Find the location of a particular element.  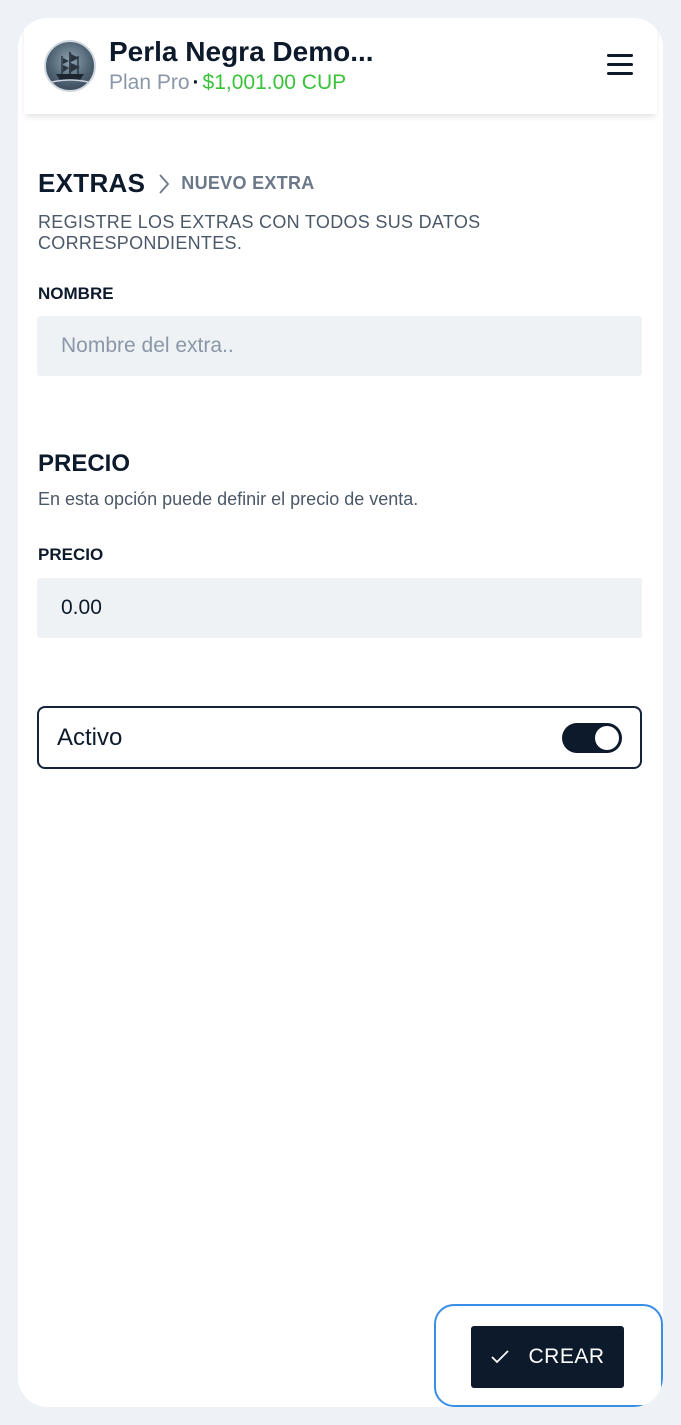

create-button-label: CREAR is located at coordinates (566, 1356).